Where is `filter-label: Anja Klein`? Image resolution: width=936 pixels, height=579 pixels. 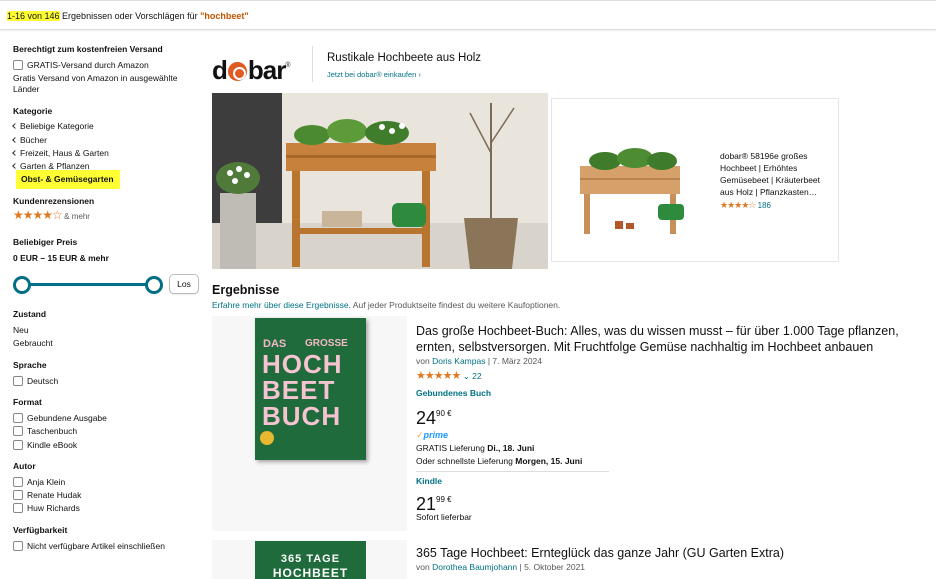 filter-label: Anja Klein is located at coordinates (46, 482).